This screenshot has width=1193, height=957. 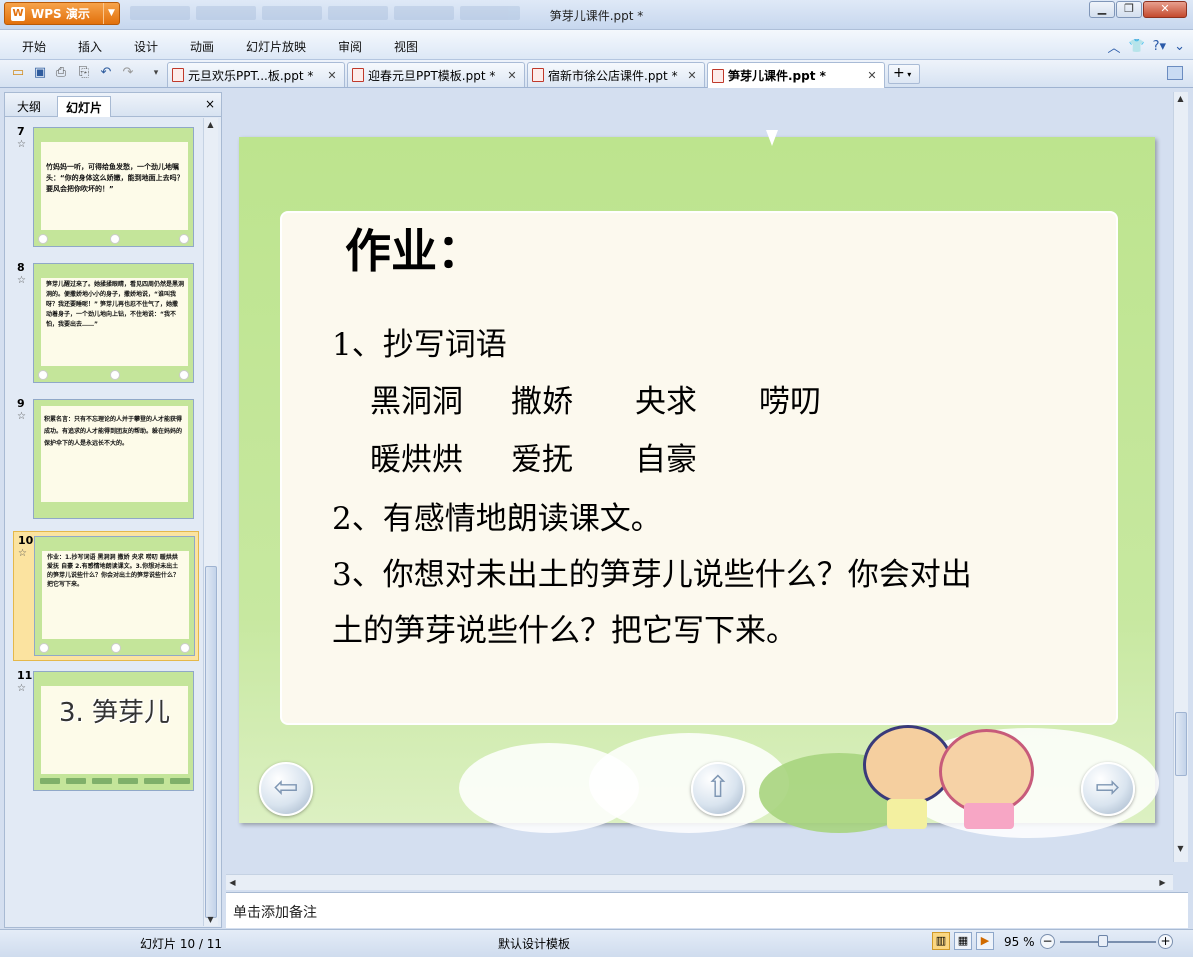 What do you see at coordinates (21, 267) in the screenshot?
I see `slide-number: 8` at bounding box center [21, 267].